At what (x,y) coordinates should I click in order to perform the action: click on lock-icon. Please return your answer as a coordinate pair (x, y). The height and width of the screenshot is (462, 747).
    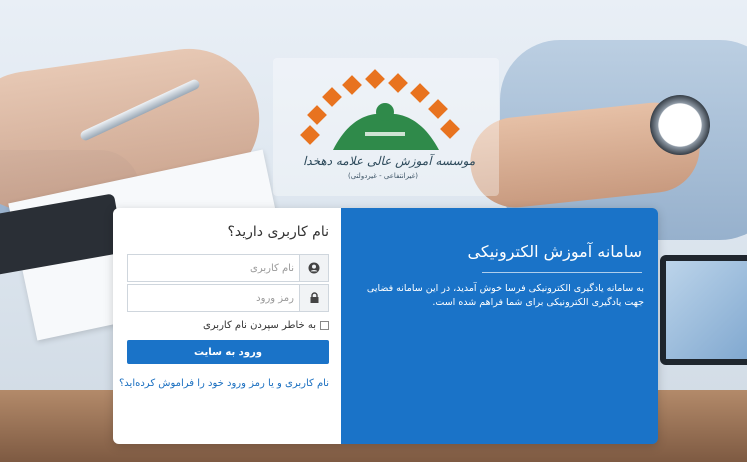
    Looking at the image, I should click on (313, 298).